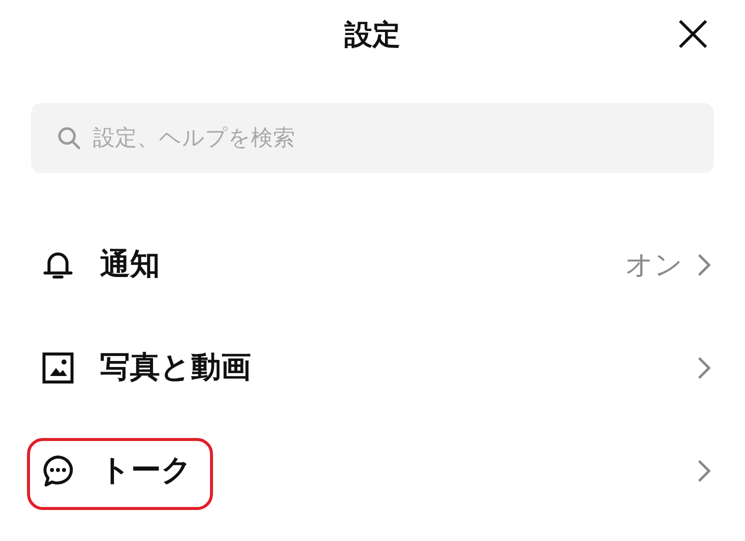  Describe the element at coordinates (130, 265) in the screenshot. I see `item-label: 通知` at that location.